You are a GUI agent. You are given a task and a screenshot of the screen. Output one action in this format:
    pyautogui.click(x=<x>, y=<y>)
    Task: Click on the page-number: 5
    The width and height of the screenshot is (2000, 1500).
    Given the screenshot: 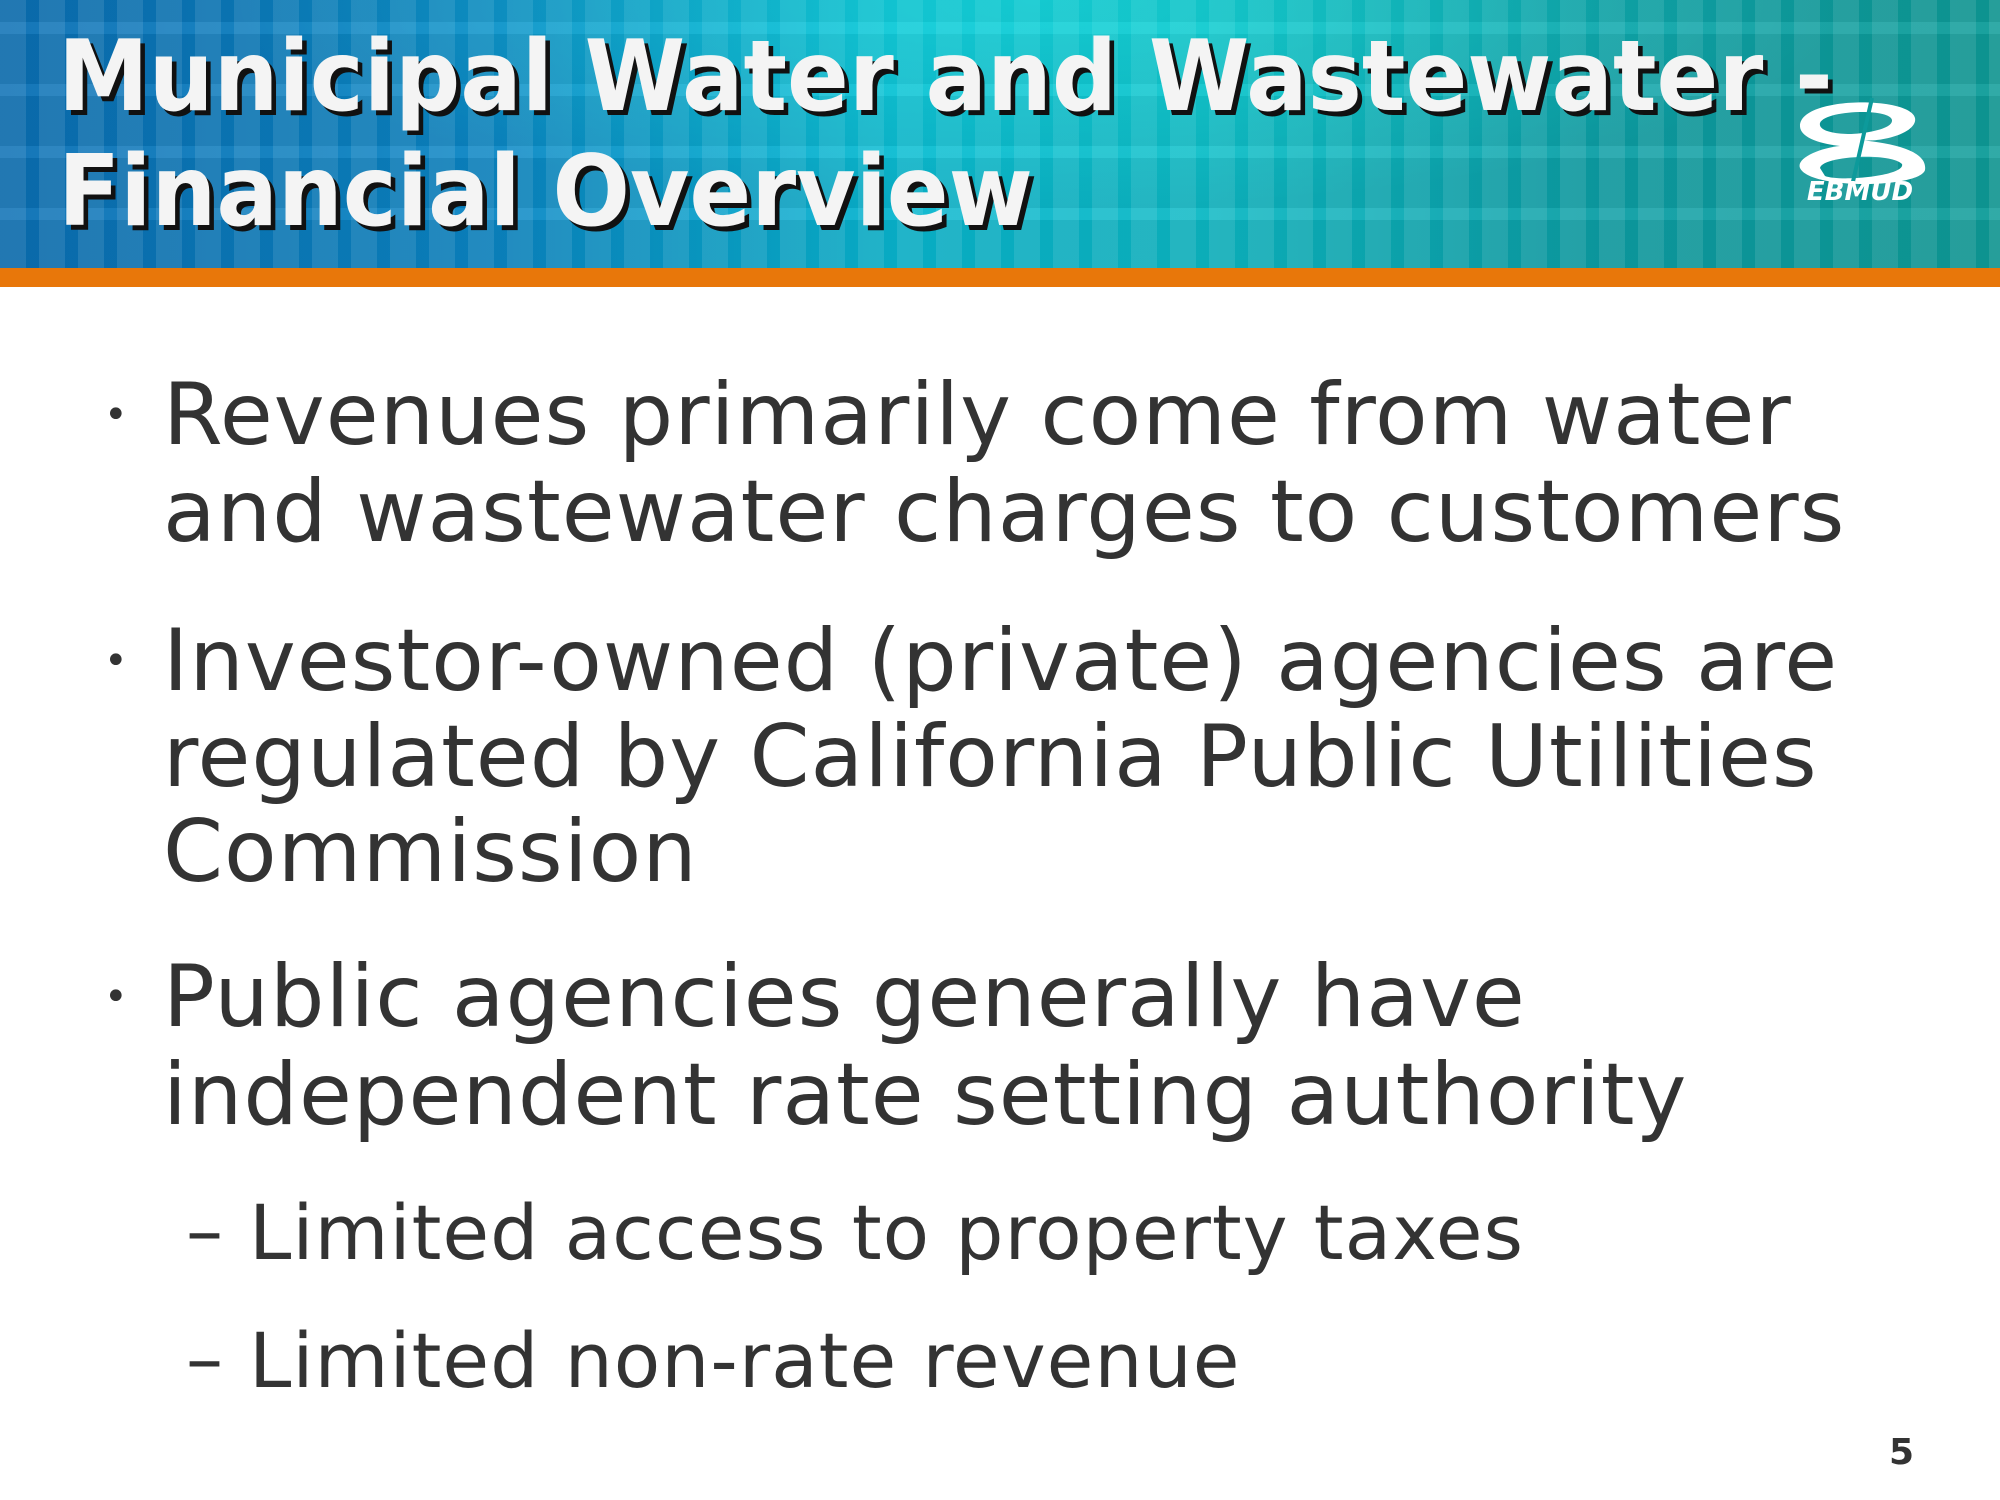 What is the action you would take?
    pyautogui.click(x=1902, y=1452)
    